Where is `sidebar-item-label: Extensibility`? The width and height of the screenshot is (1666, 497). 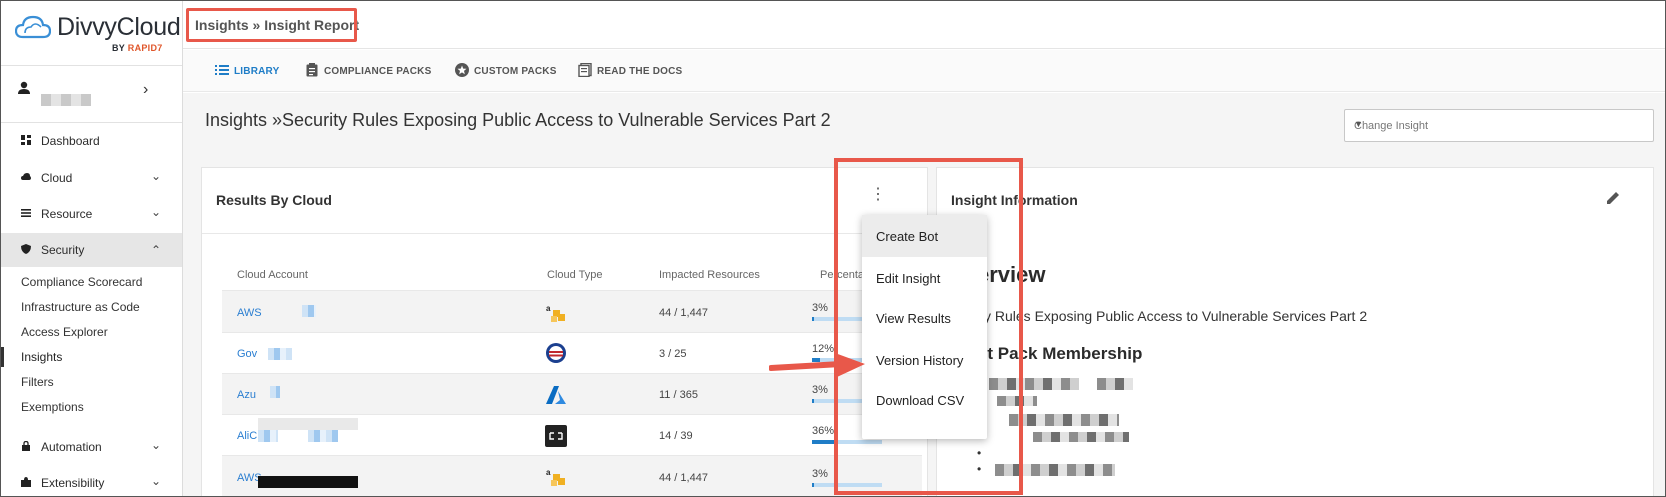 sidebar-item-label: Extensibility is located at coordinates (73, 483).